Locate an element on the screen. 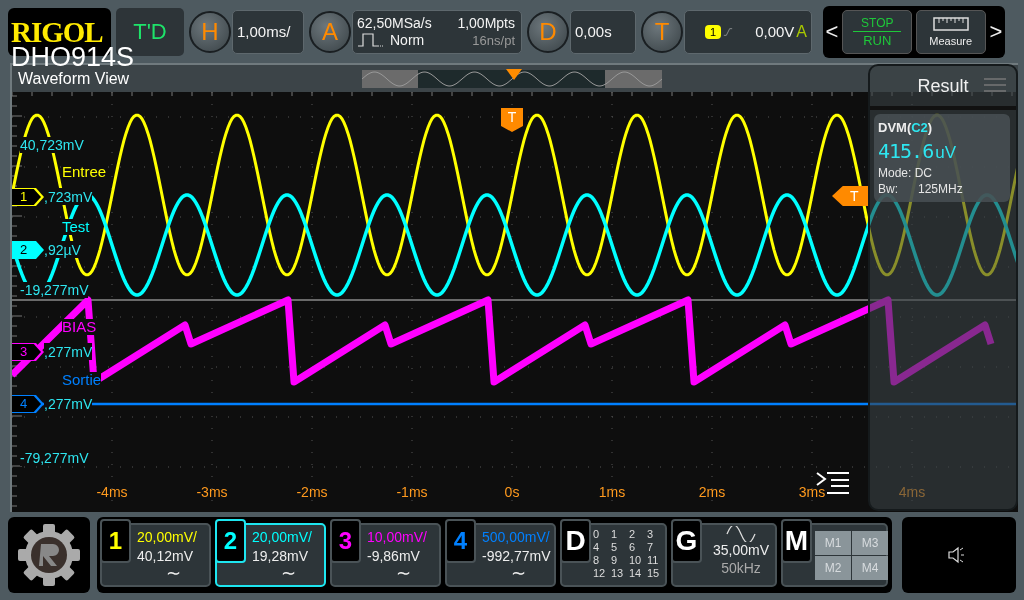 This screenshot has height=600, width=1024. trigger-sweep: A is located at coordinates (801, 31).